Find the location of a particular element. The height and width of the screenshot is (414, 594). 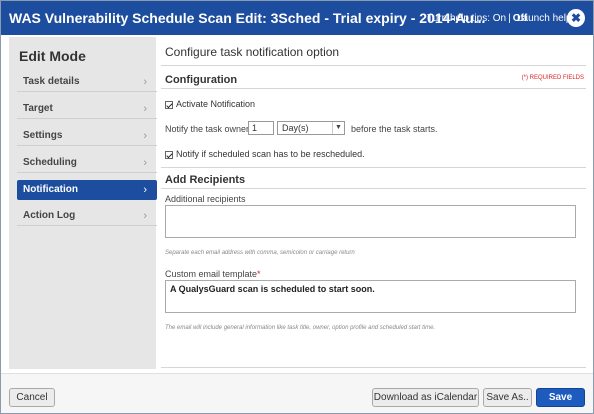

notify-owner-label: Notify the task owner is located at coordinates (207, 129).